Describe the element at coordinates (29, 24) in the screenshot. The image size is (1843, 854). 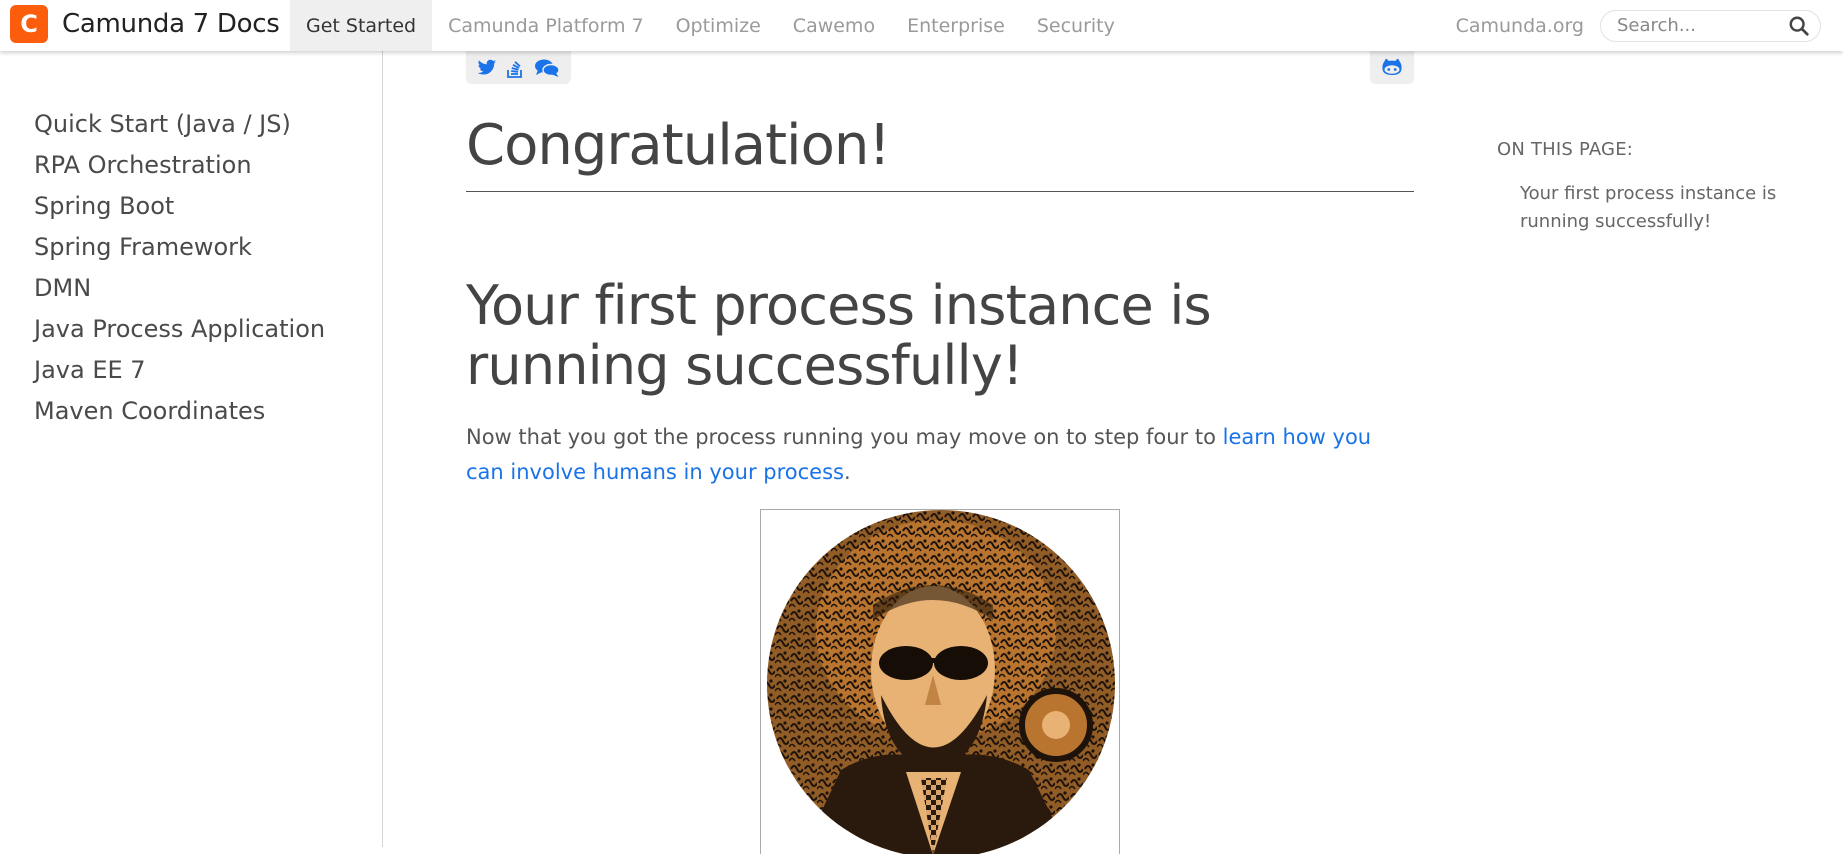
I see `camunda-logo-icon: C` at that location.